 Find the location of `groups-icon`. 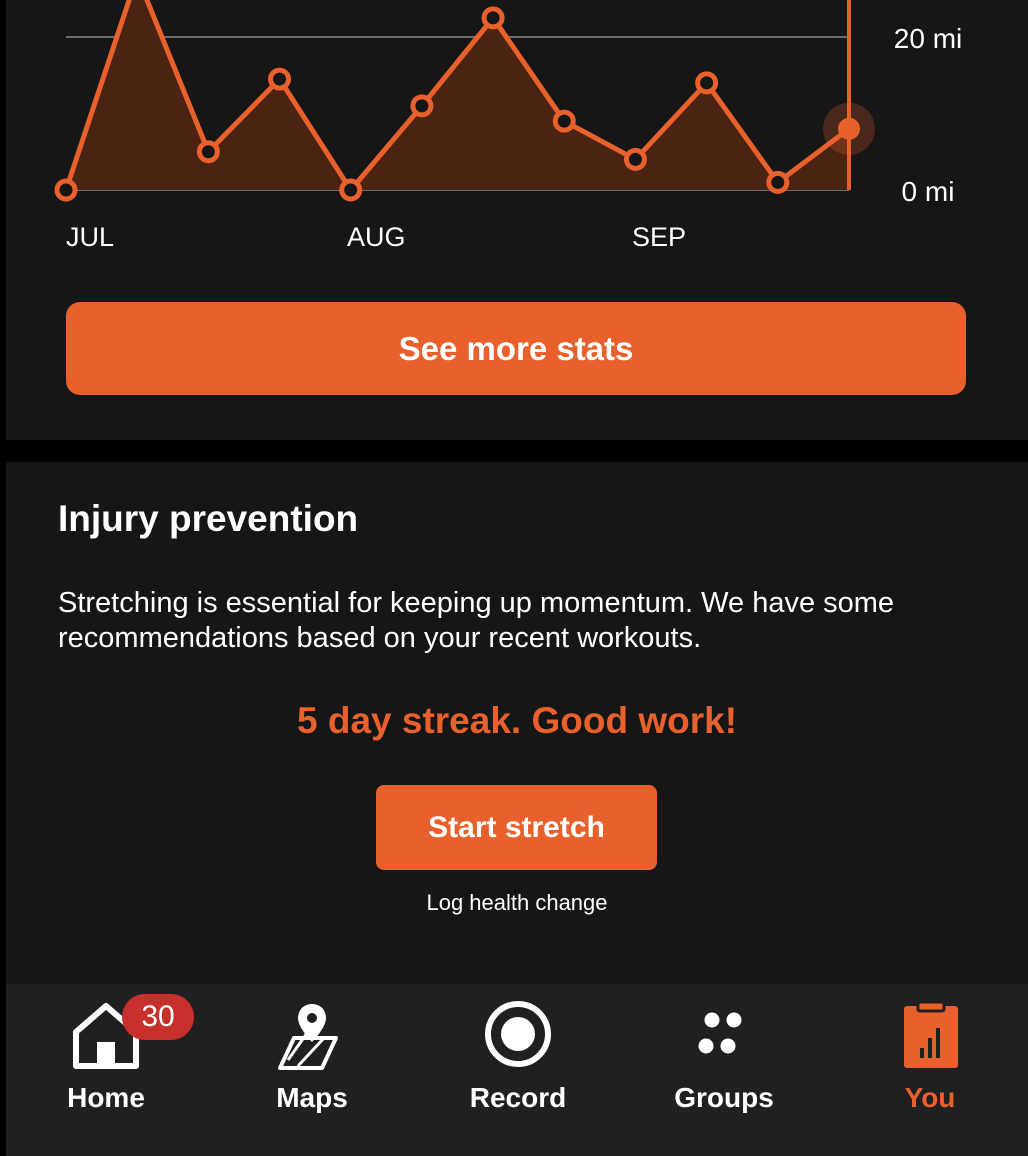

groups-icon is located at coordinates (720, 1033).